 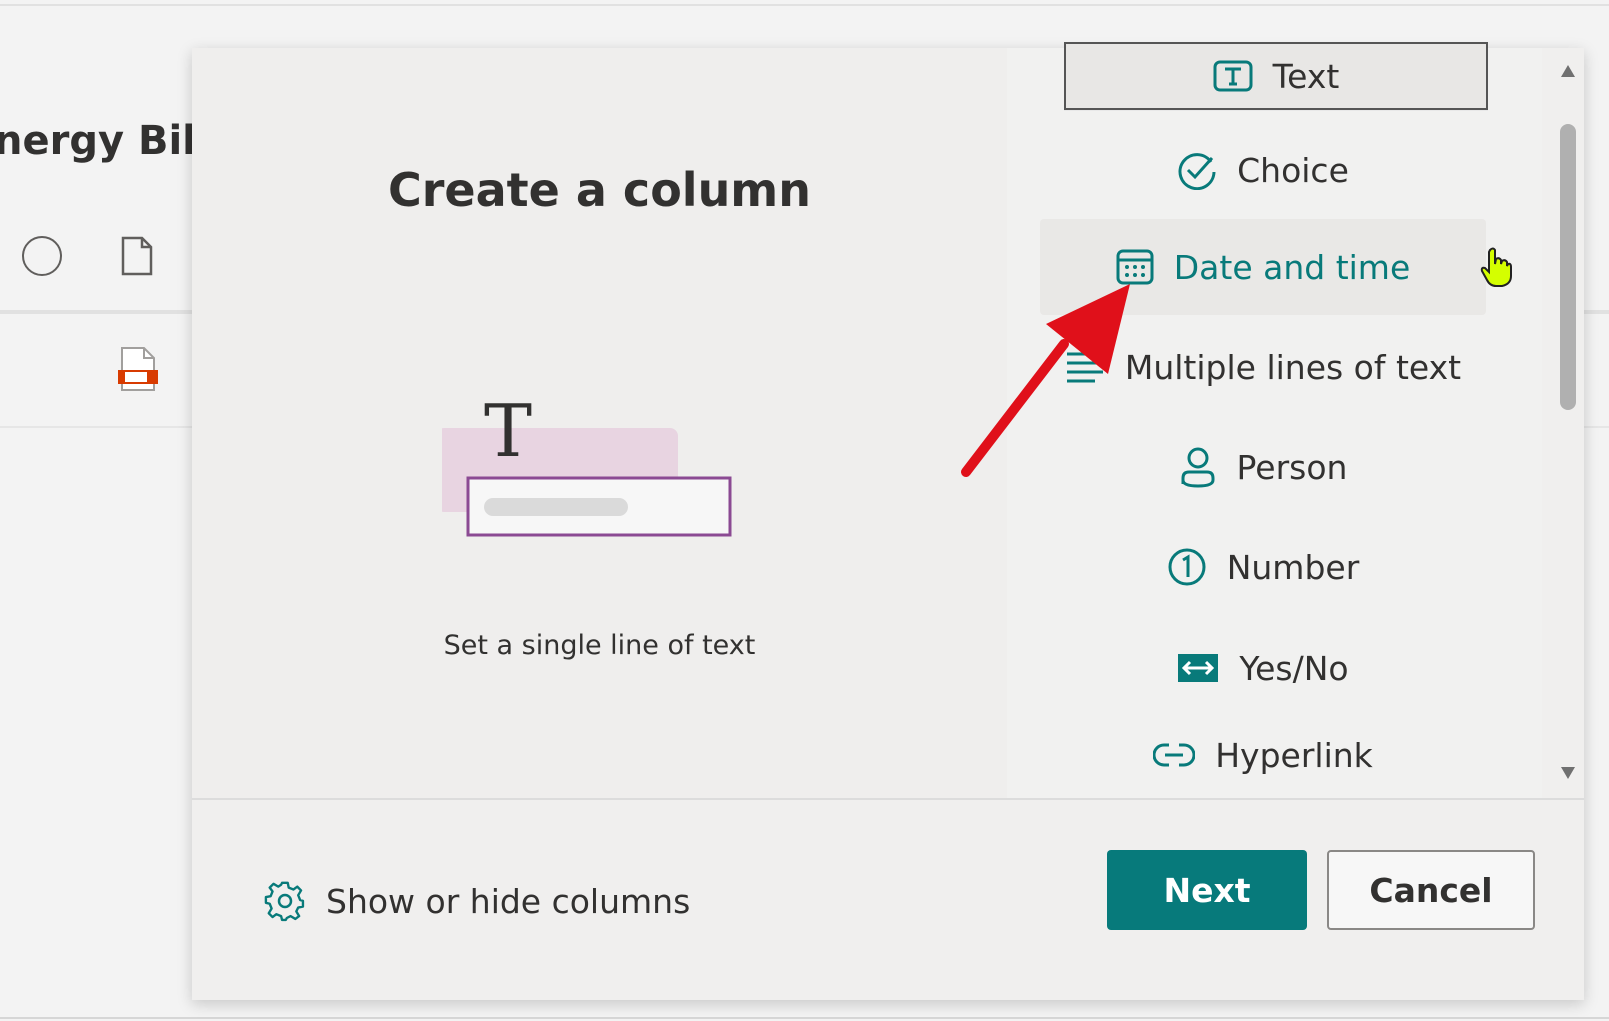 I want to click on link-icon, so click(x=1174, y=755).